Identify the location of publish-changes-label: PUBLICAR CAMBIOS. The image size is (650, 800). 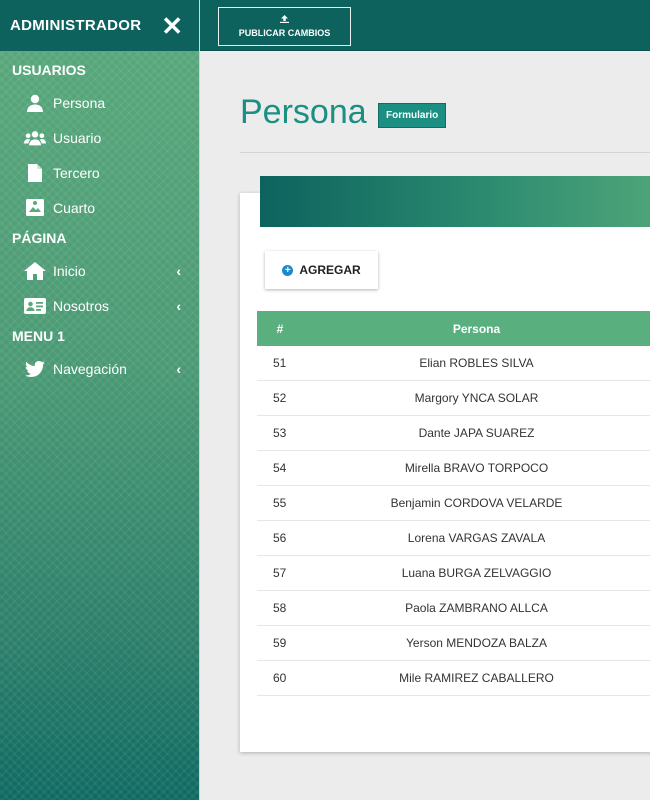
(284, 33).